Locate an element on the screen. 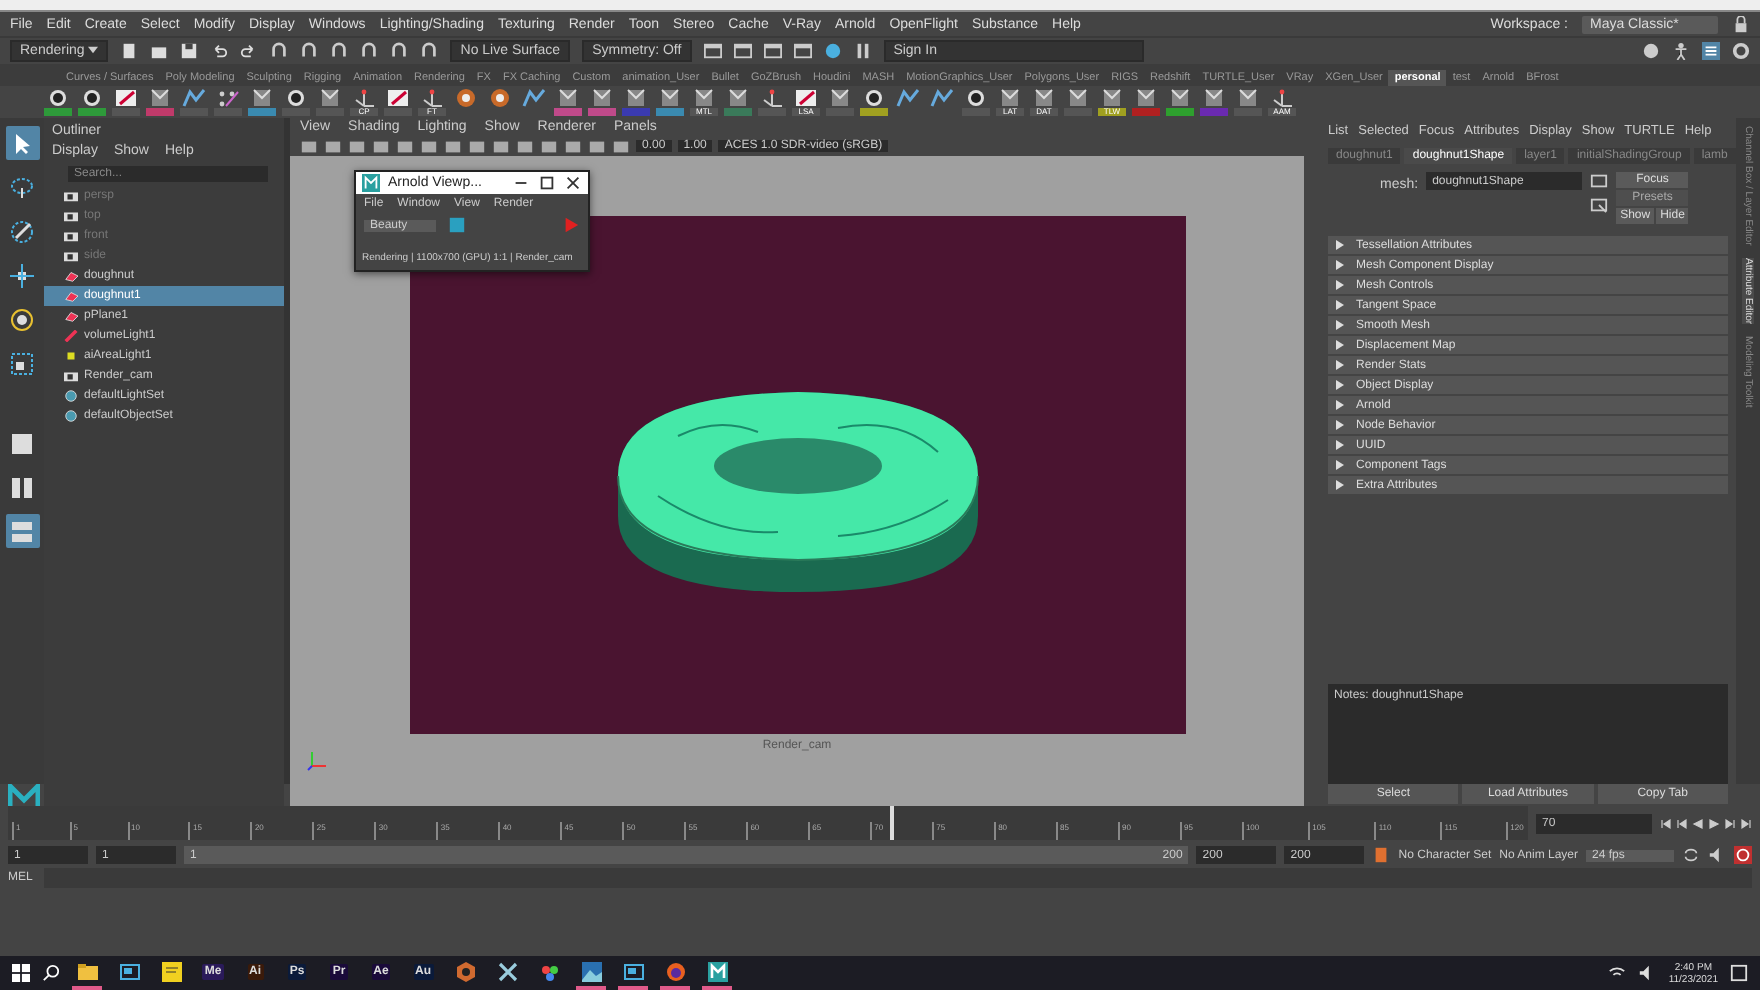 This screenshot has width=1760, height=990. maximize-icon is located at coordinates (547, 183).